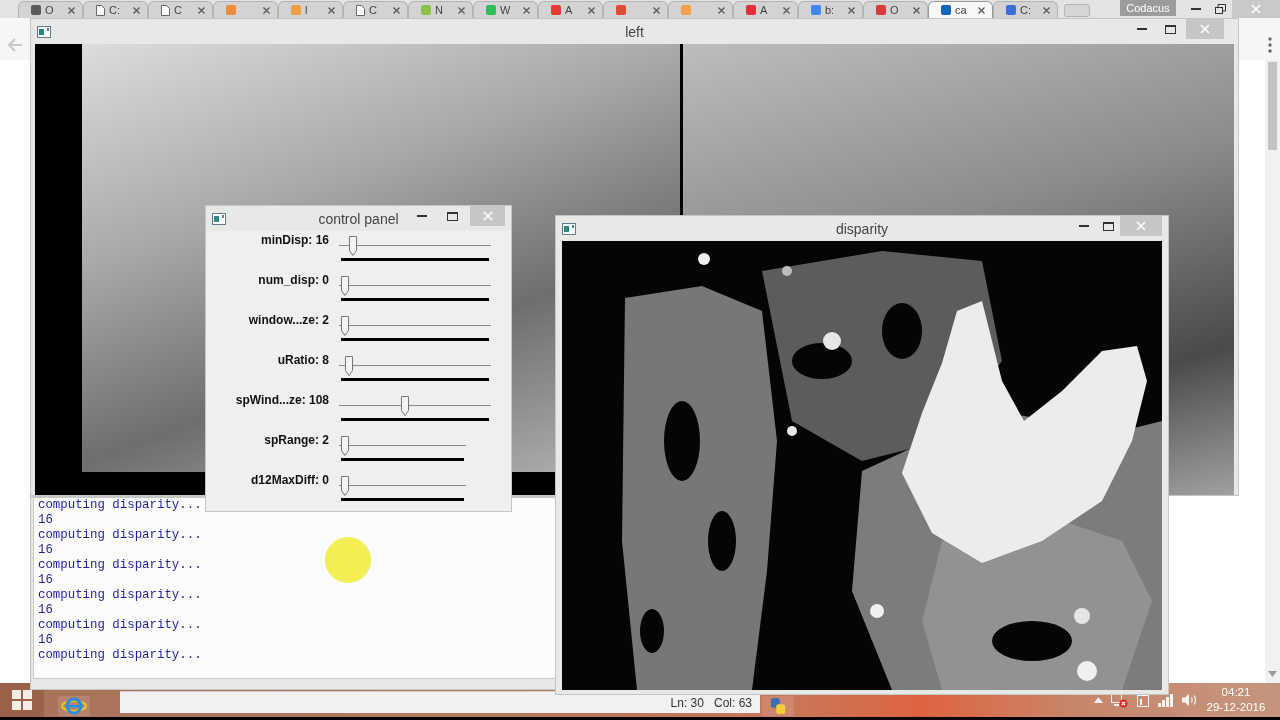 Image resolution: width=1280 pixels, height=720 pixels. I want to click on browser-tab: W, so click(505, 9).